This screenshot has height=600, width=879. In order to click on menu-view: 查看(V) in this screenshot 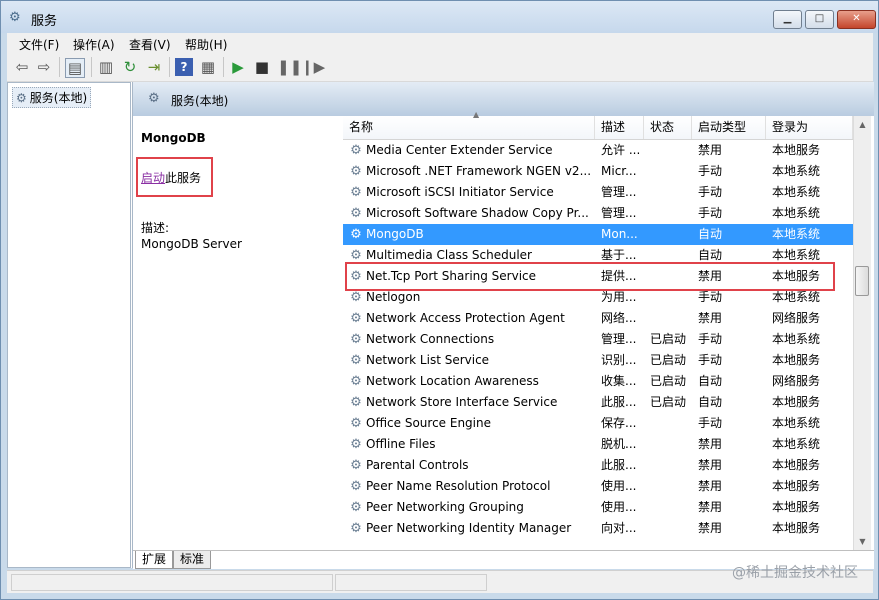, I will do `click(150, 44)`.